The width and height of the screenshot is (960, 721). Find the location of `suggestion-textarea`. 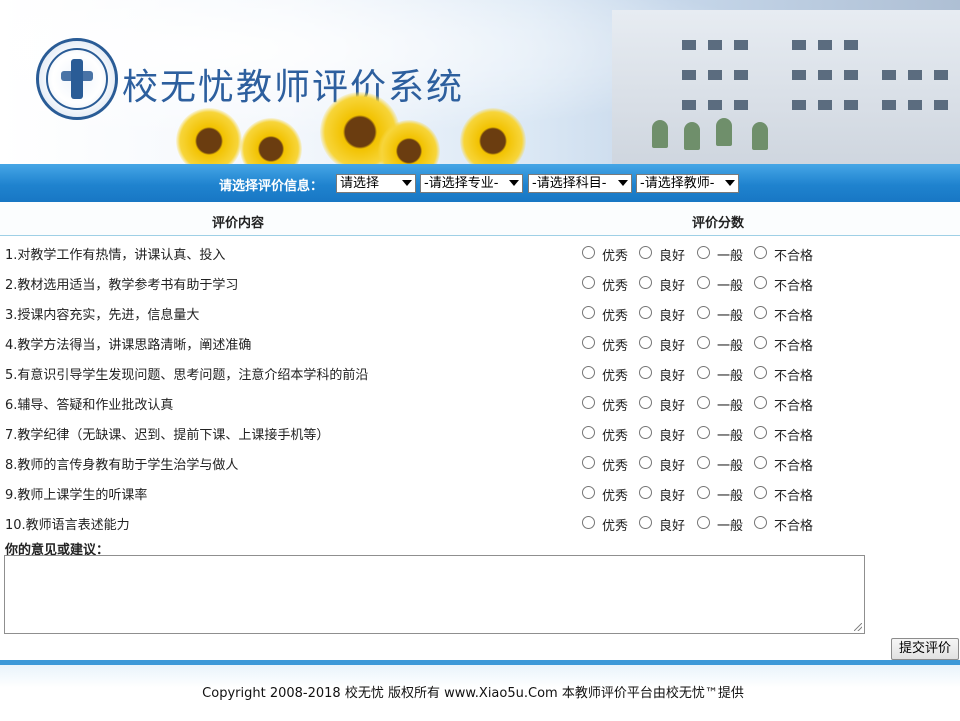

suggestion-textarea is located at coordinates (434, 594).